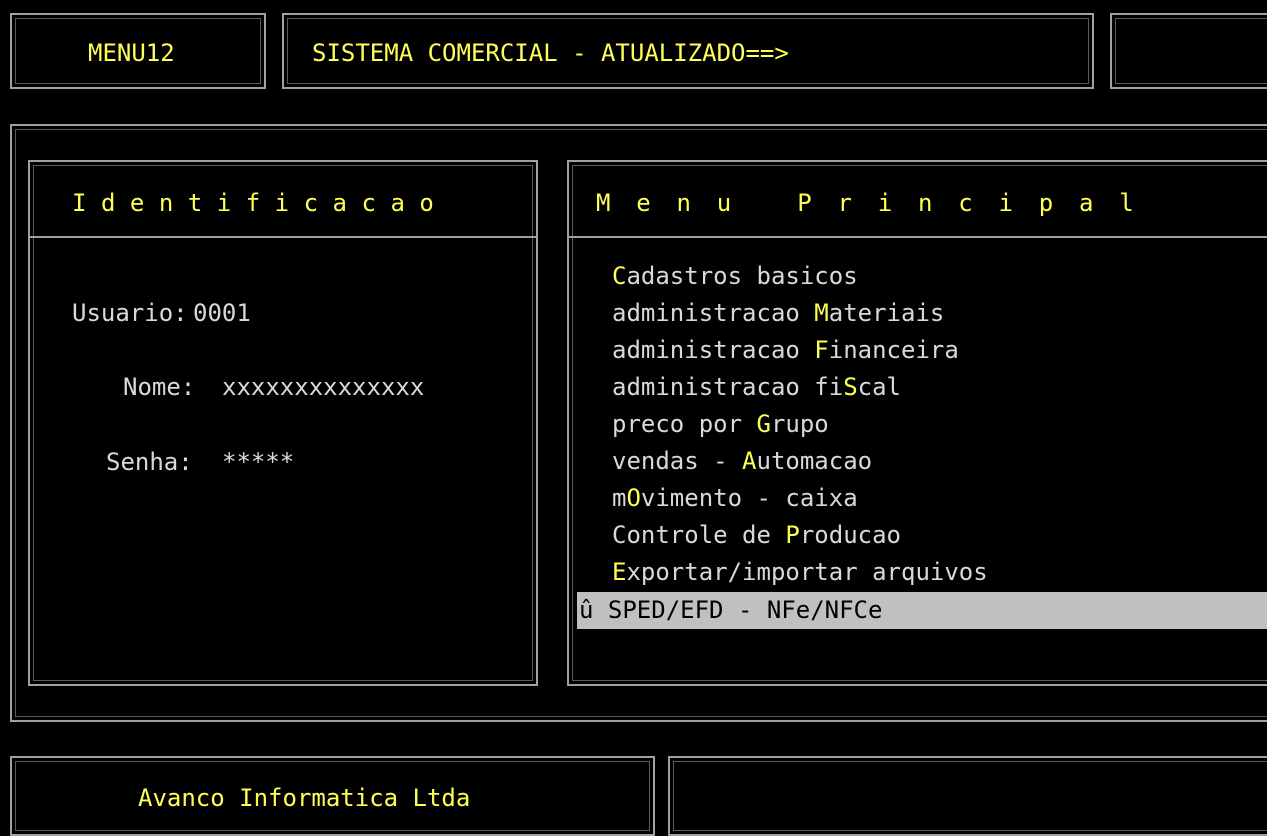 The height and width of the screenshot is (836, 1267). I want to click on menu-item-text: ateriais, so click(886, 313).